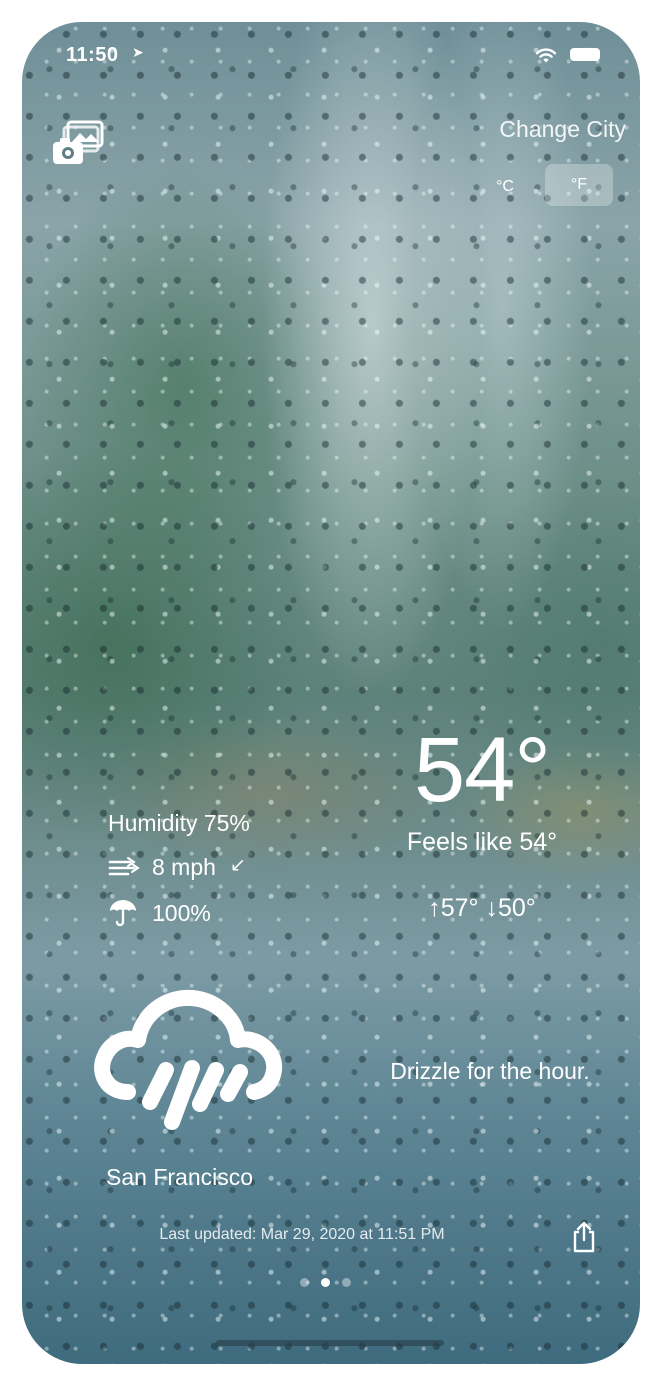 This screenshot has width=671, height=1388. Describe the element at coordinates (184, 867) in the screenshot. I see `wind-speed: 8 mph` at that location.